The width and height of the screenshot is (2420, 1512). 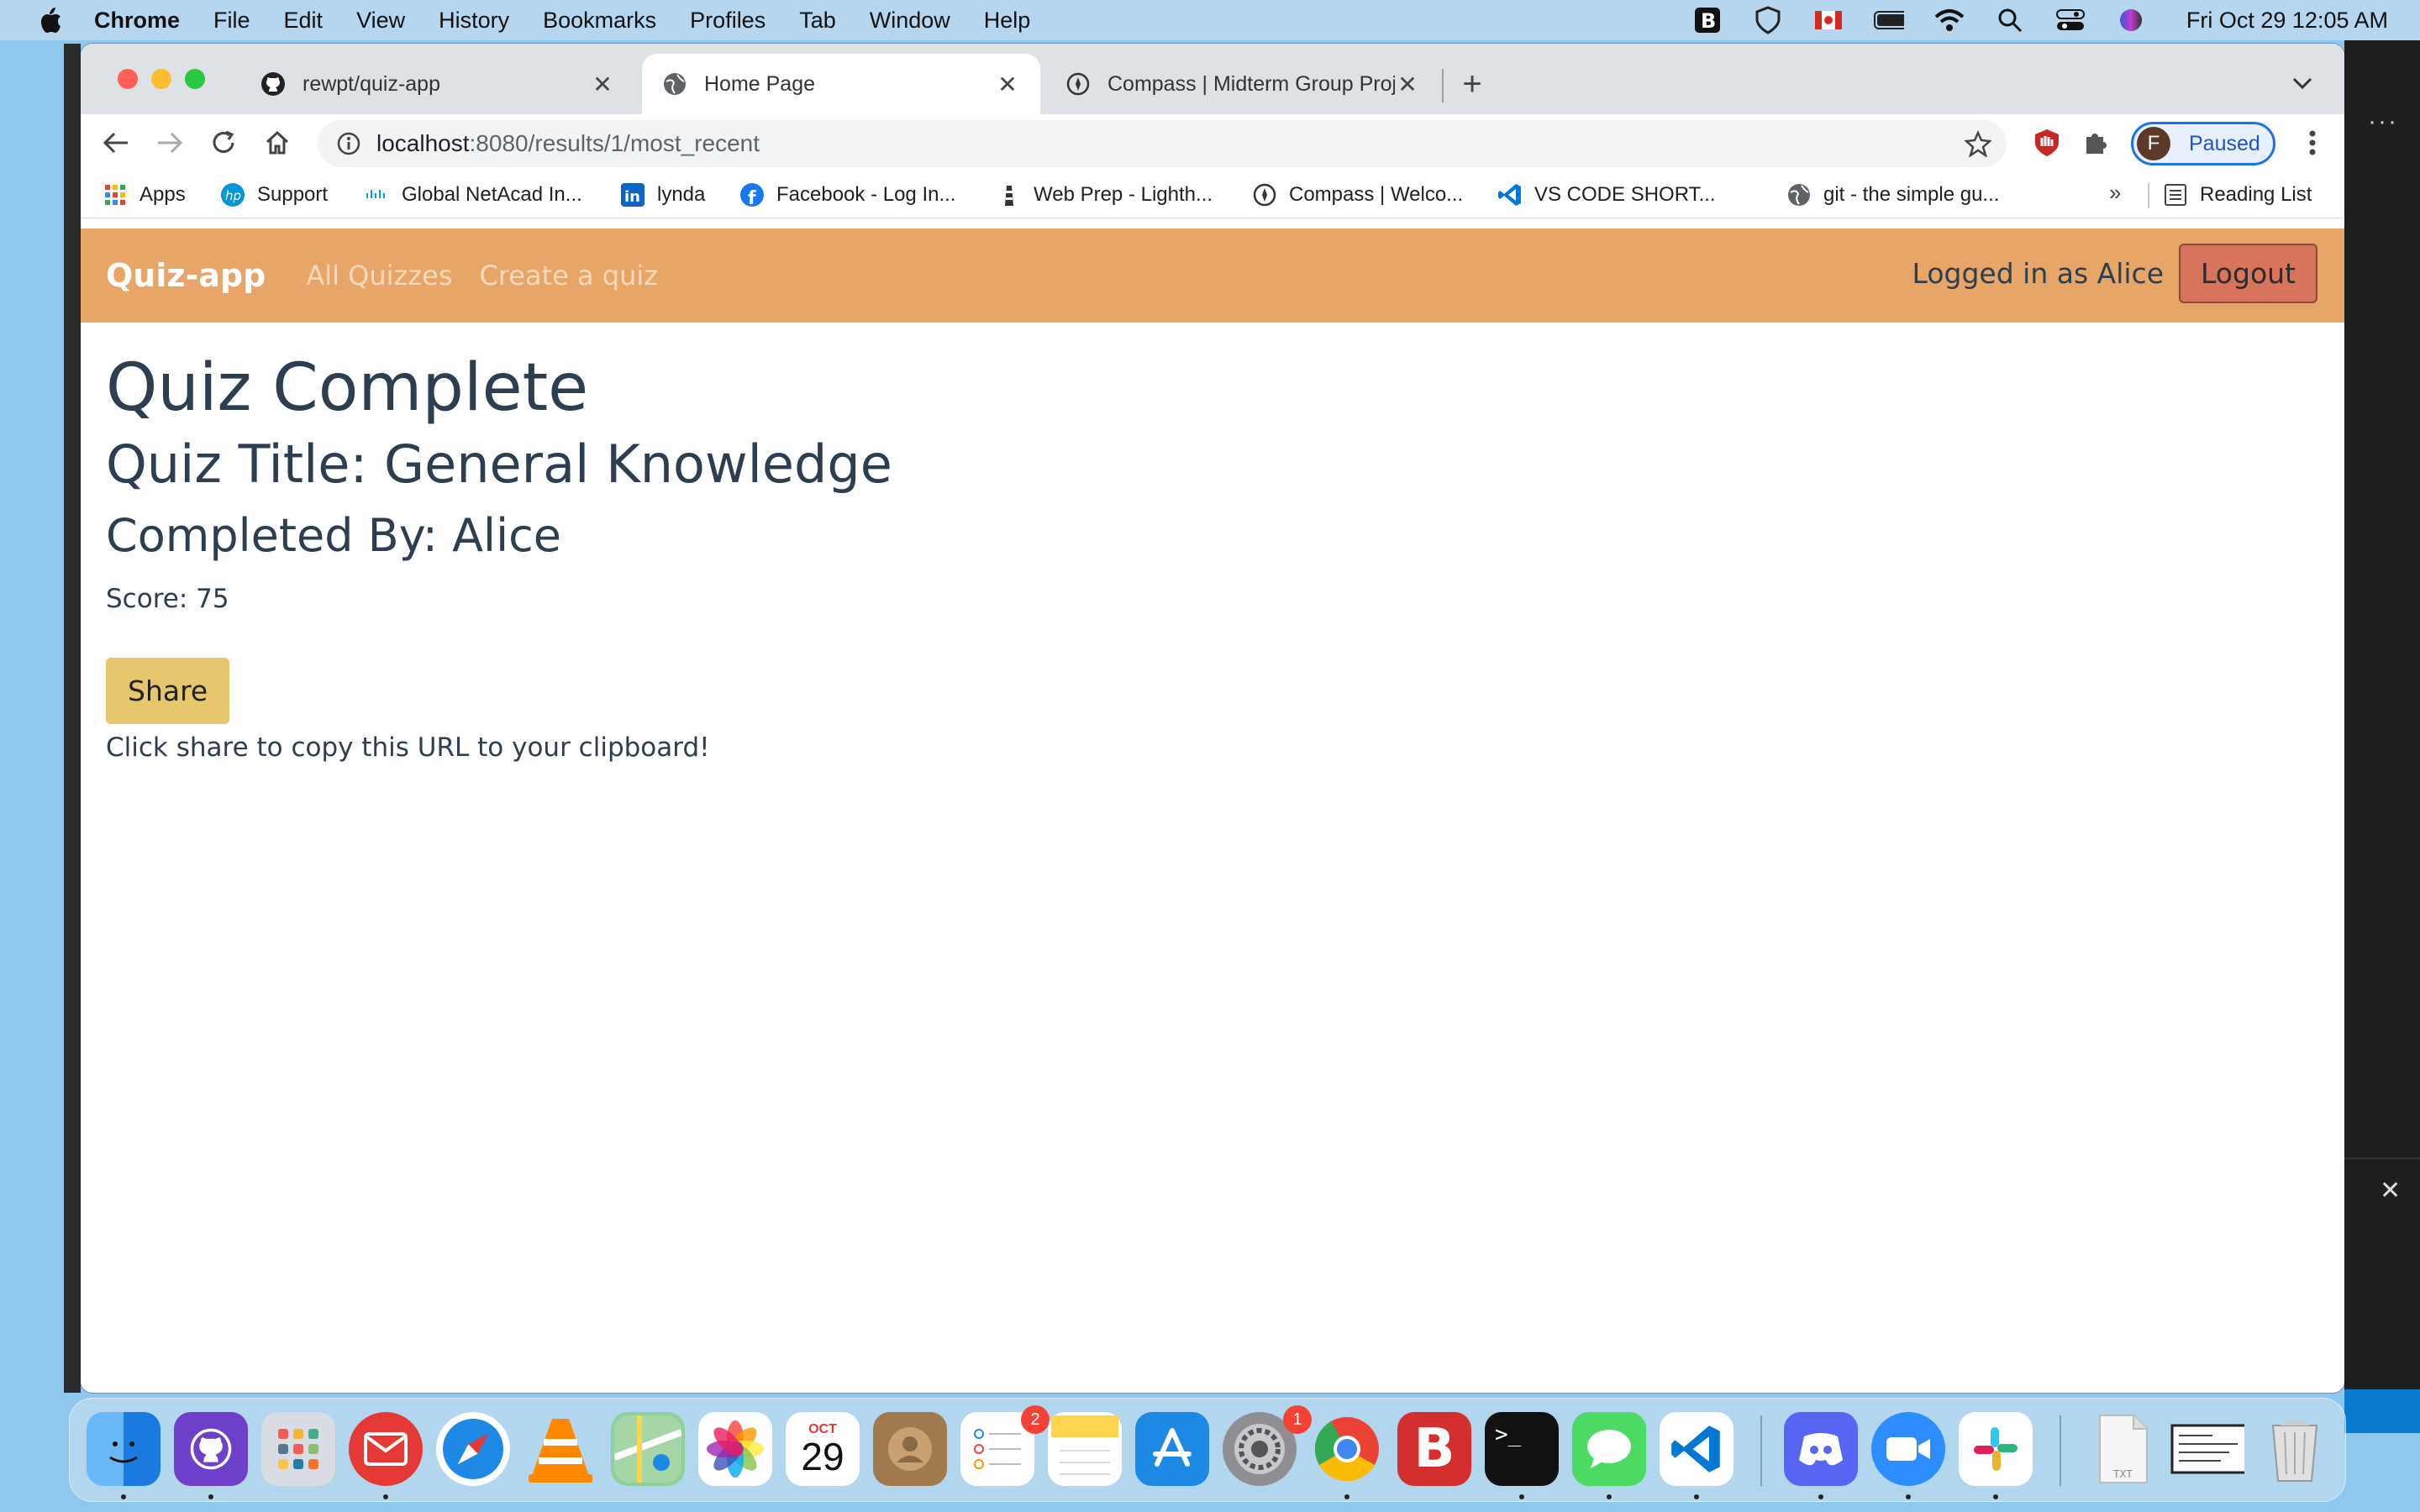 I want to click on new-tab-button: +, so click(x=1472, y=84).